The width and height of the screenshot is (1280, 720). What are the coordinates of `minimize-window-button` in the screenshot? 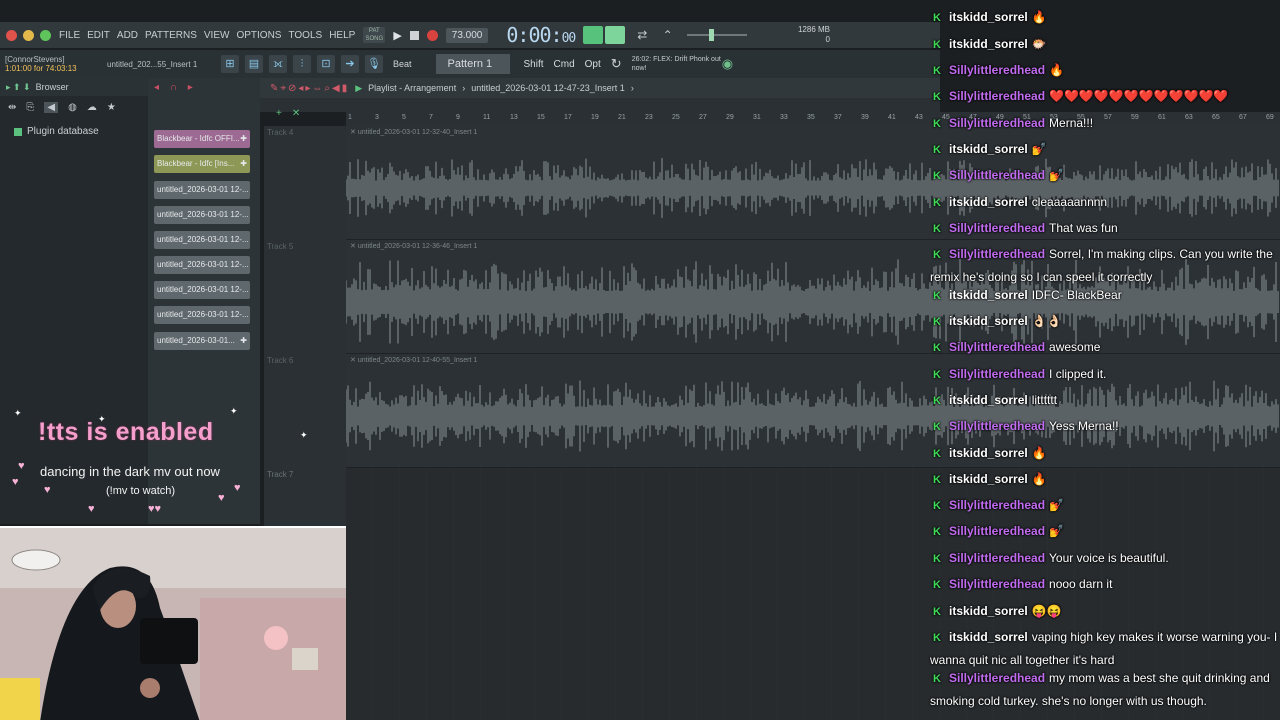 It's located at (28, 35).